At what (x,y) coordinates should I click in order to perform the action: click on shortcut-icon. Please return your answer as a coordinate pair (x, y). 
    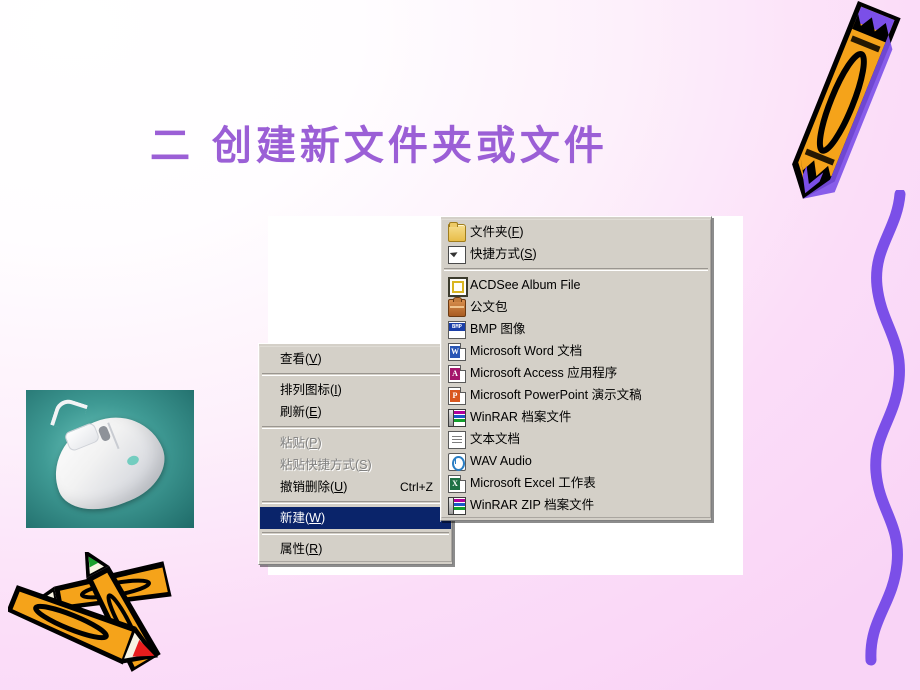
    Looking at the image, I should click on (457, 255).